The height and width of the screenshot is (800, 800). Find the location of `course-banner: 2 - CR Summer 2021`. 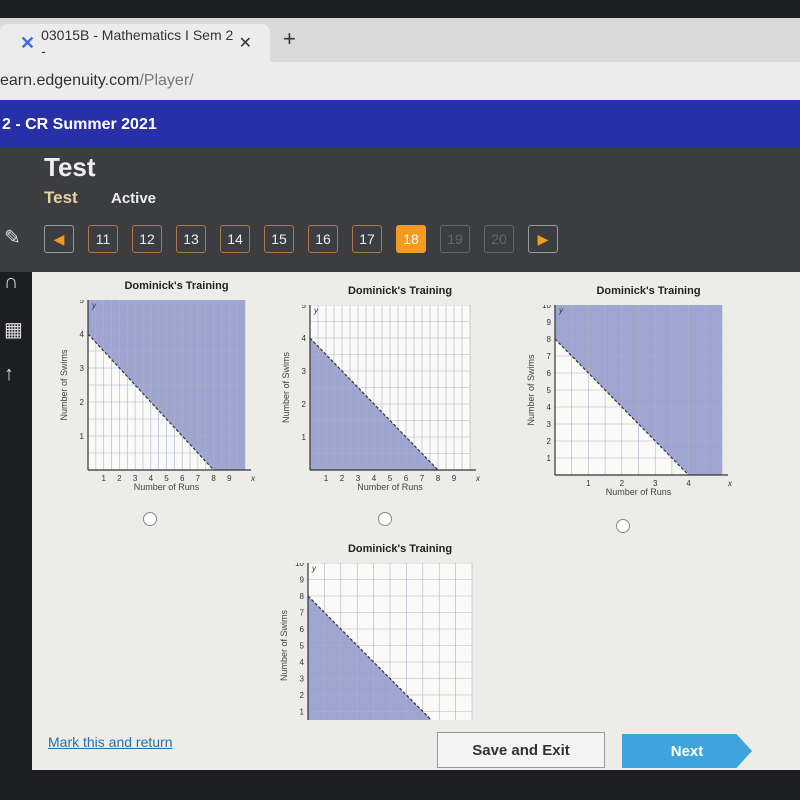

course-banner: 2 - CR Summer 2021 is located at coordinates (400, 124).